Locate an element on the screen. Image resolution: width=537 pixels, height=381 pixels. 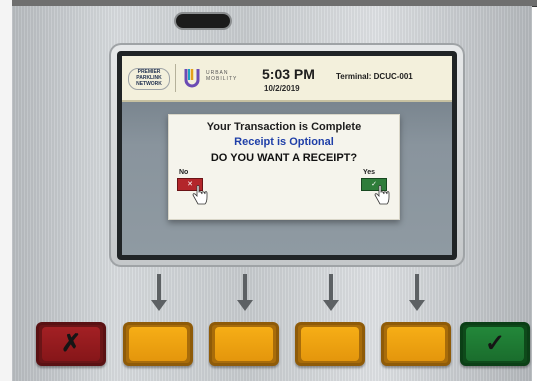
check-icon: ✓ is located at coordinates (495, 343).